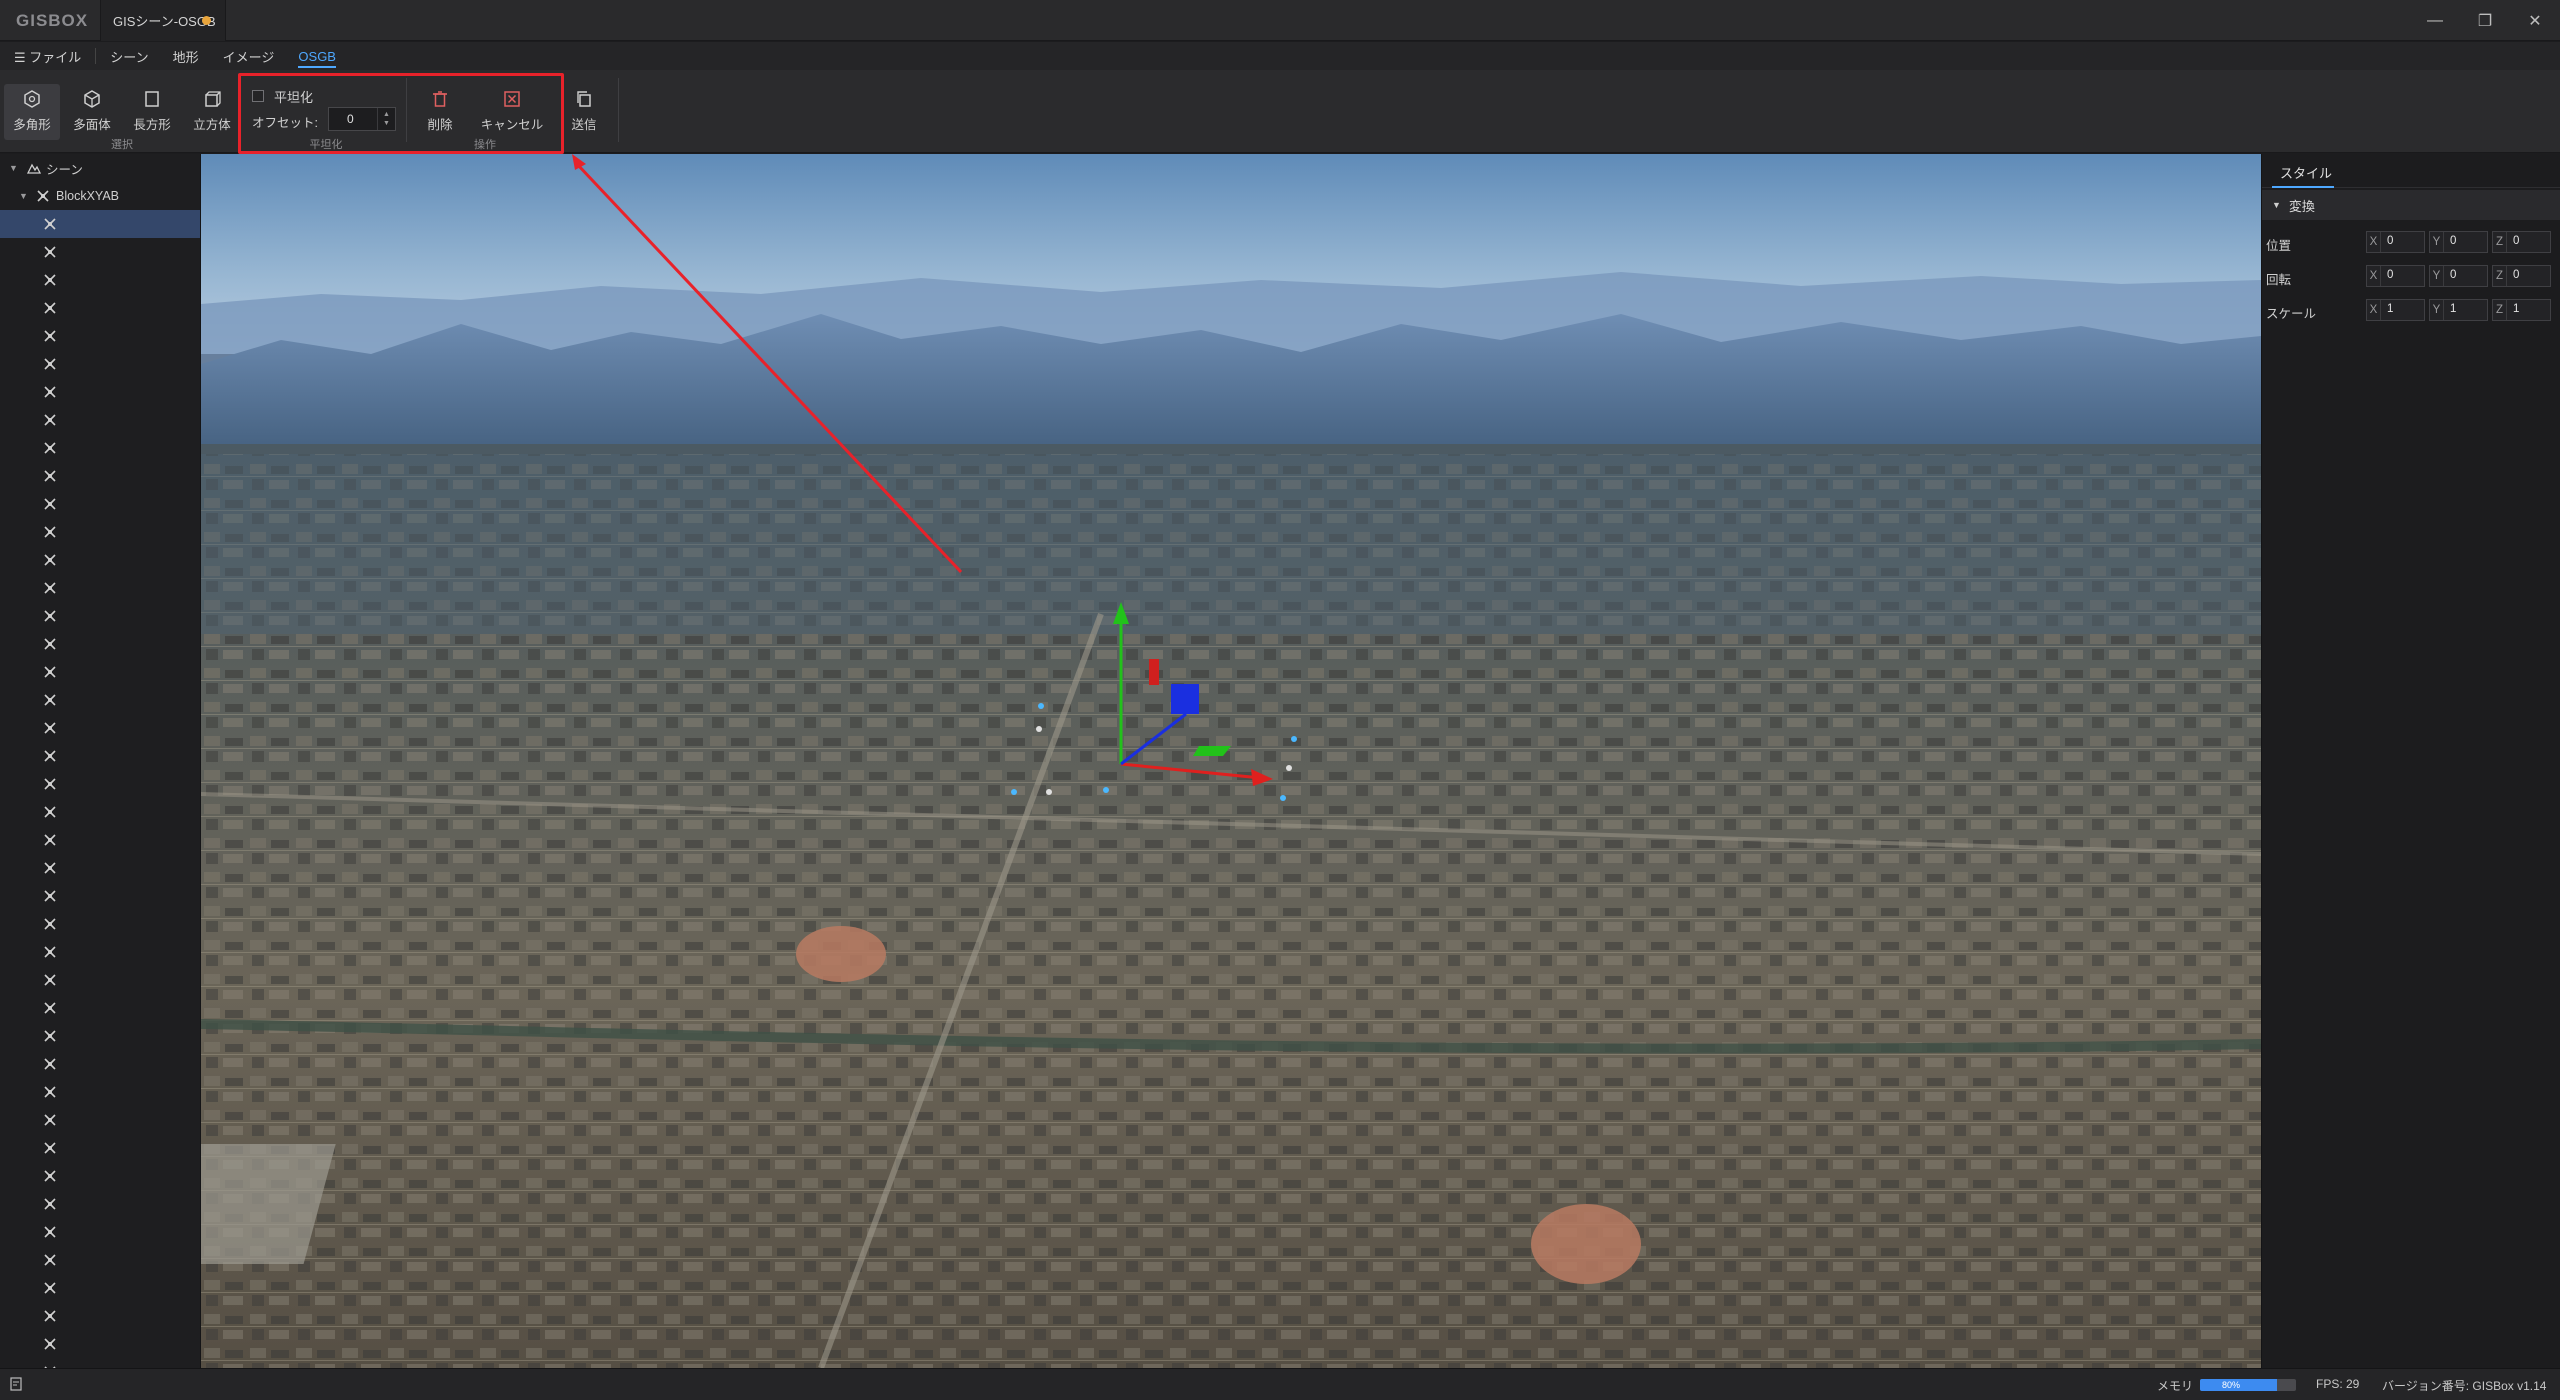  What do you see at coordinates (2516, 241) in the screenshot?
I see `position-z-value: 0` at bounding box center [2516, 241].